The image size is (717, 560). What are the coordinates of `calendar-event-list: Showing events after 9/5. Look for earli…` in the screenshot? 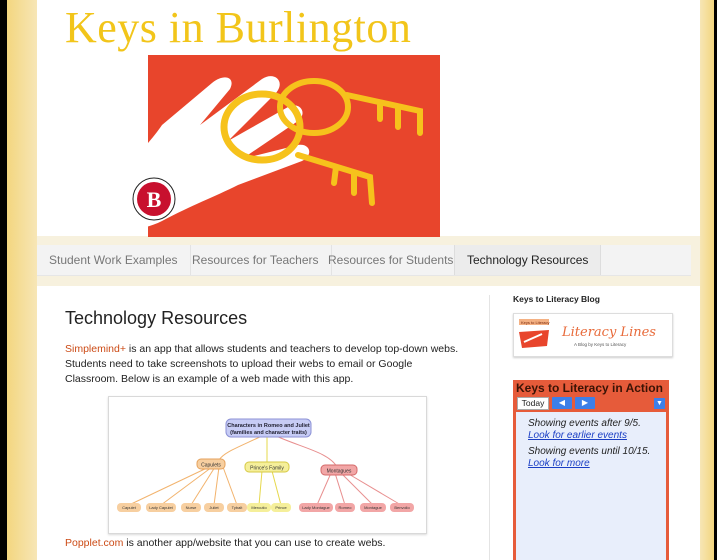 It's located at (591, 486).